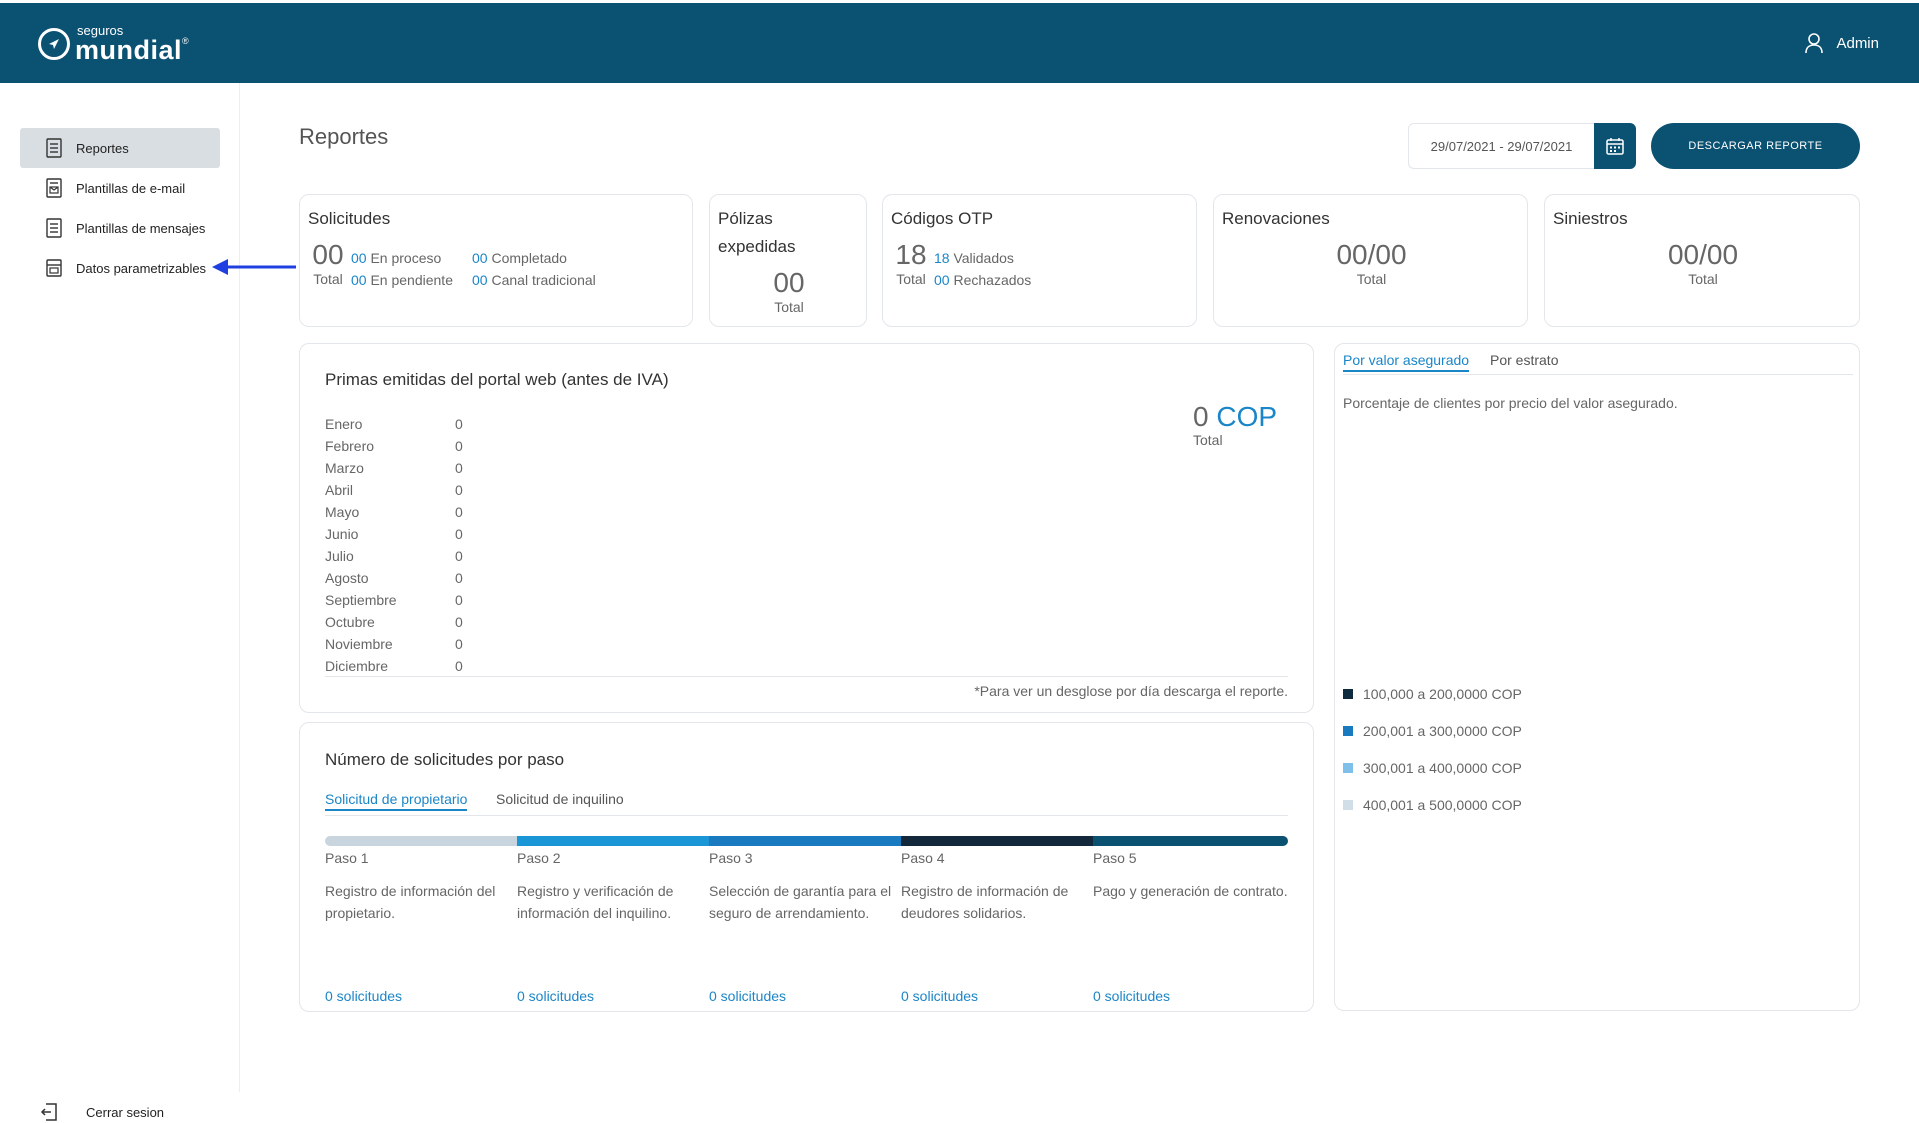 This screenshot has height=1123, width=1919. I want to click on month-row: Enero 0, so click(394, 424).